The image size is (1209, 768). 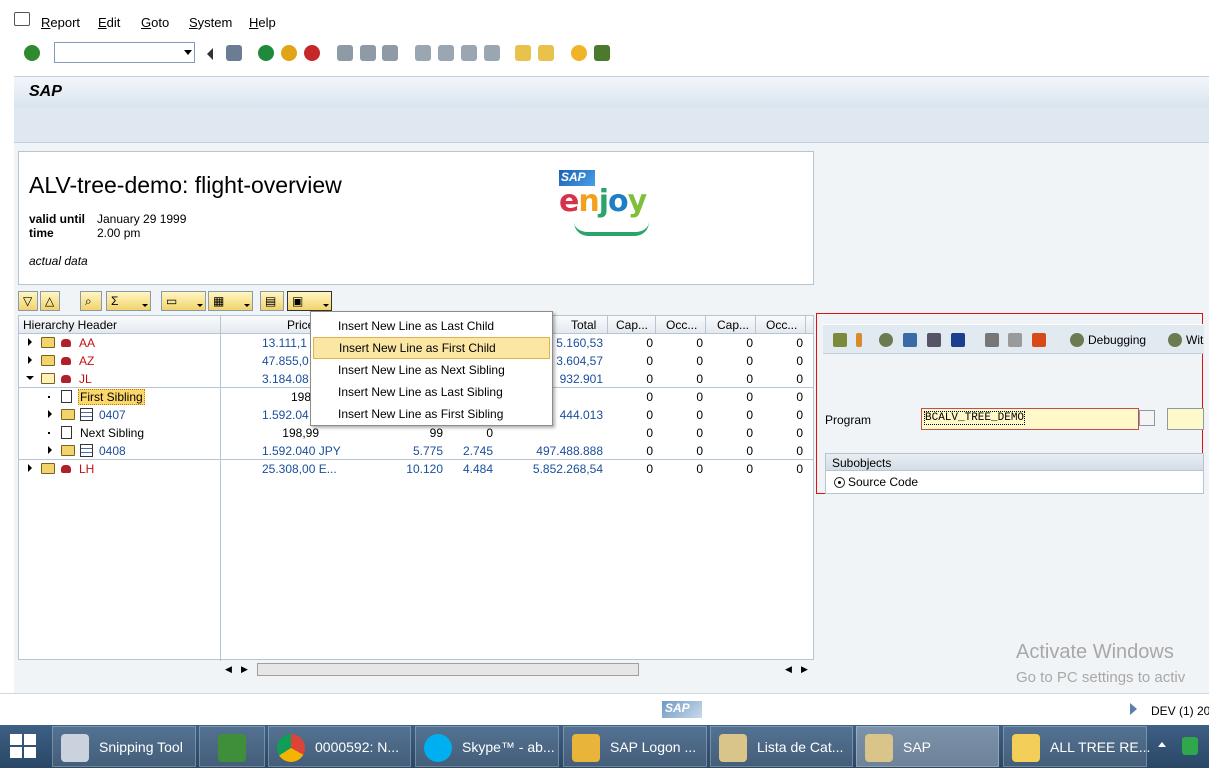 I want to click on info-icon, so click(x=958, y=340).